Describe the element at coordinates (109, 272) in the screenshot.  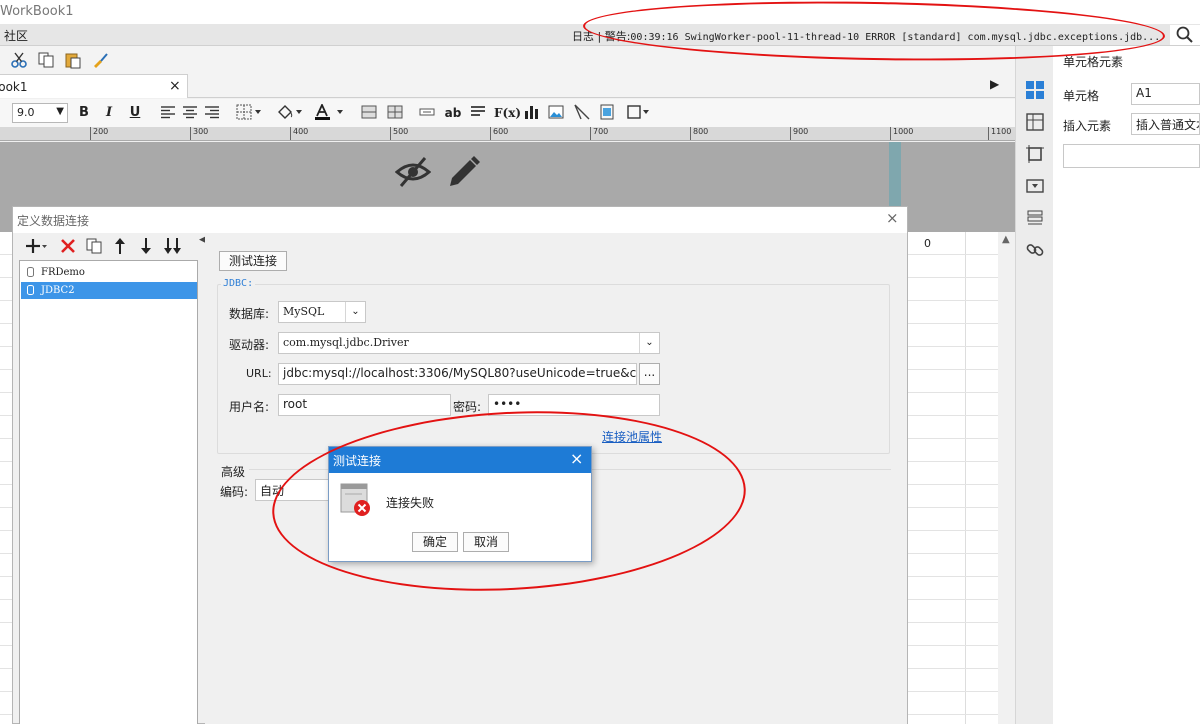
I see `connection-item-frdemo: FRDemo` at that location.